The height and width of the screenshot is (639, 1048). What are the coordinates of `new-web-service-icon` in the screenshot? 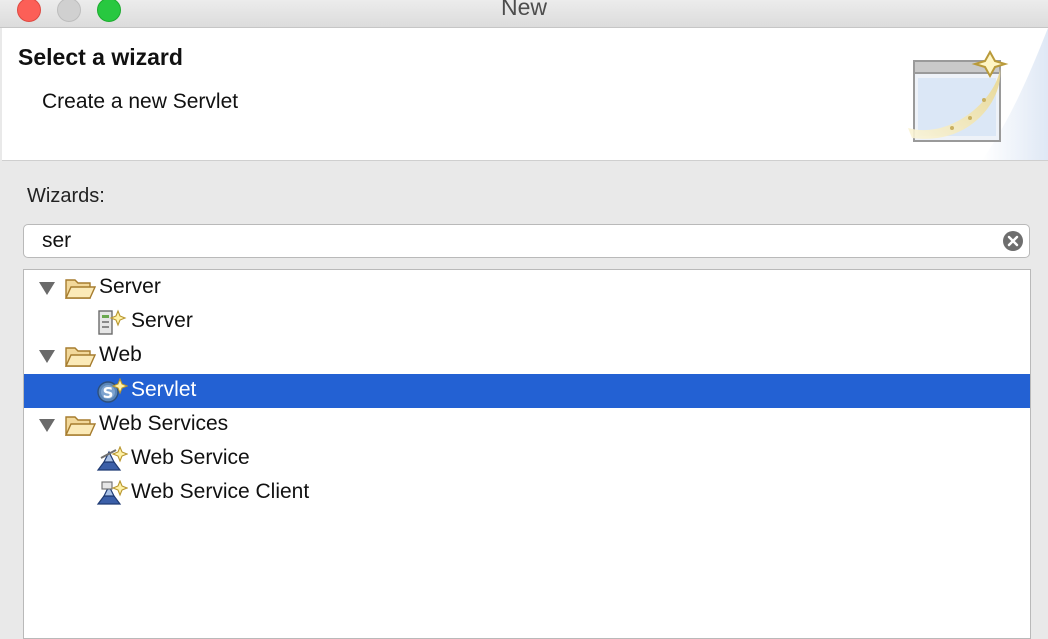 It's located at (112, 458).